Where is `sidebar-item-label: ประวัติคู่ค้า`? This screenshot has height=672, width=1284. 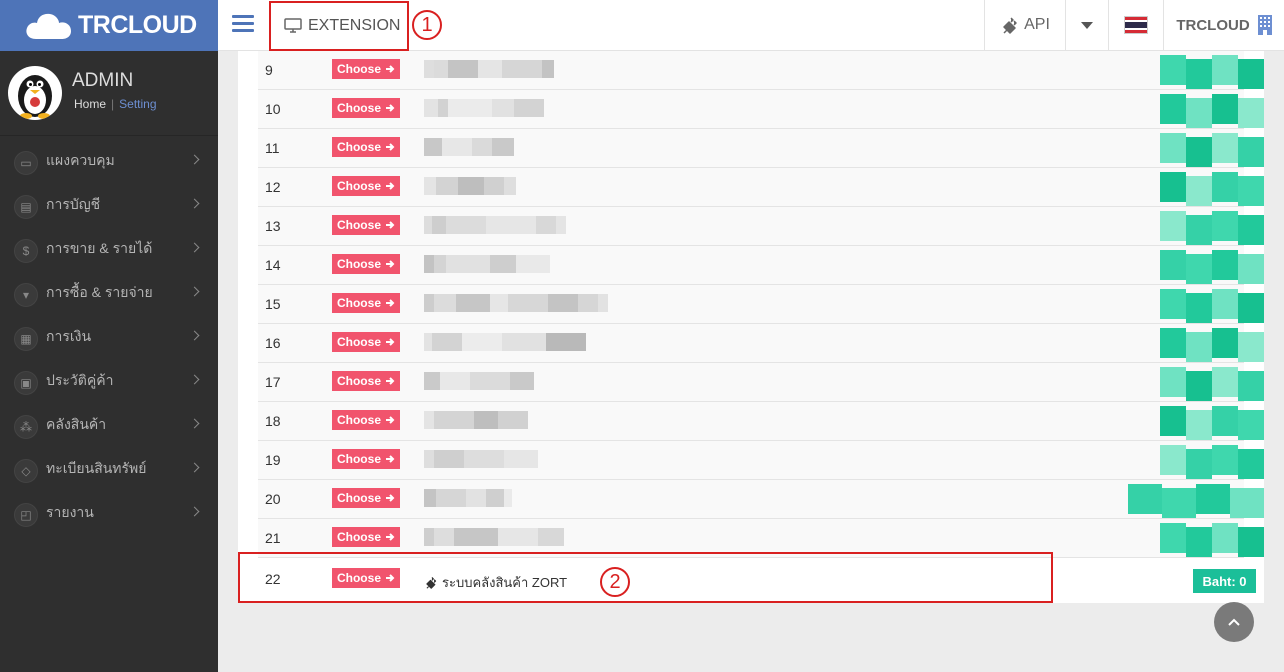
sidebar-item-label: ประวัติคู่ค้า is located at coordinates (80, 380).